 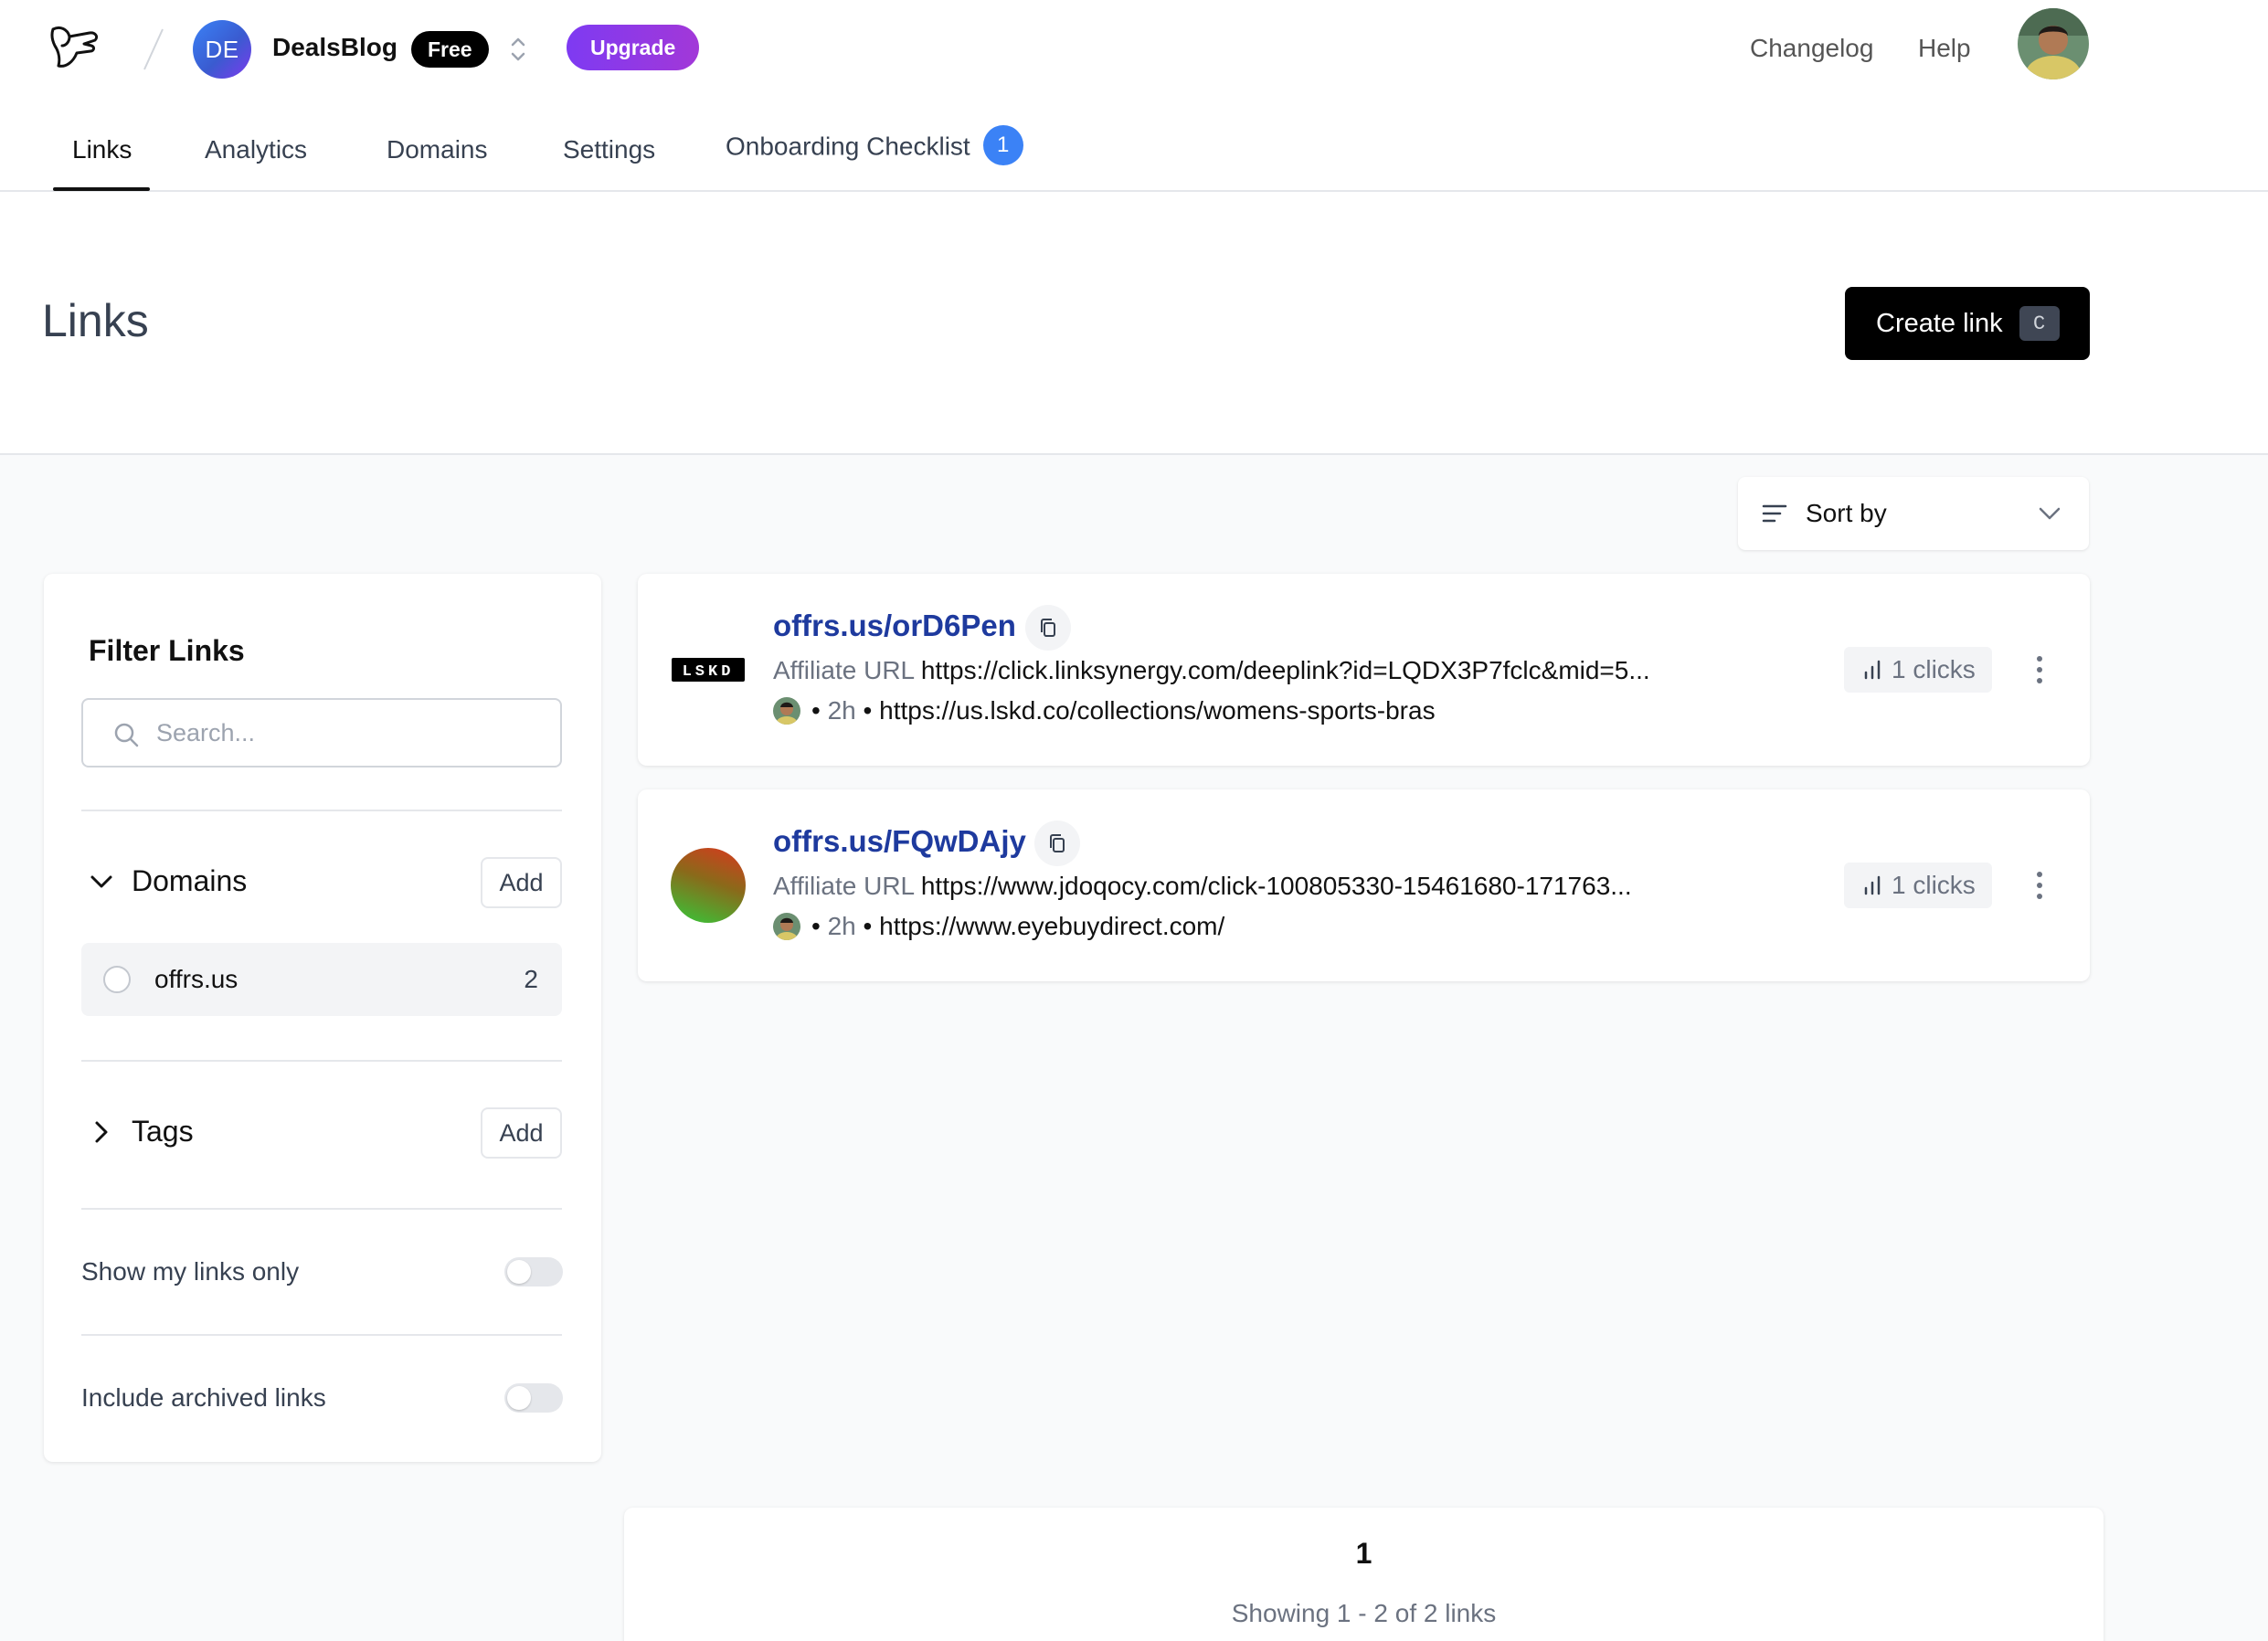 I want to click on include-archived-toggle, so click(x=533, y=1398).